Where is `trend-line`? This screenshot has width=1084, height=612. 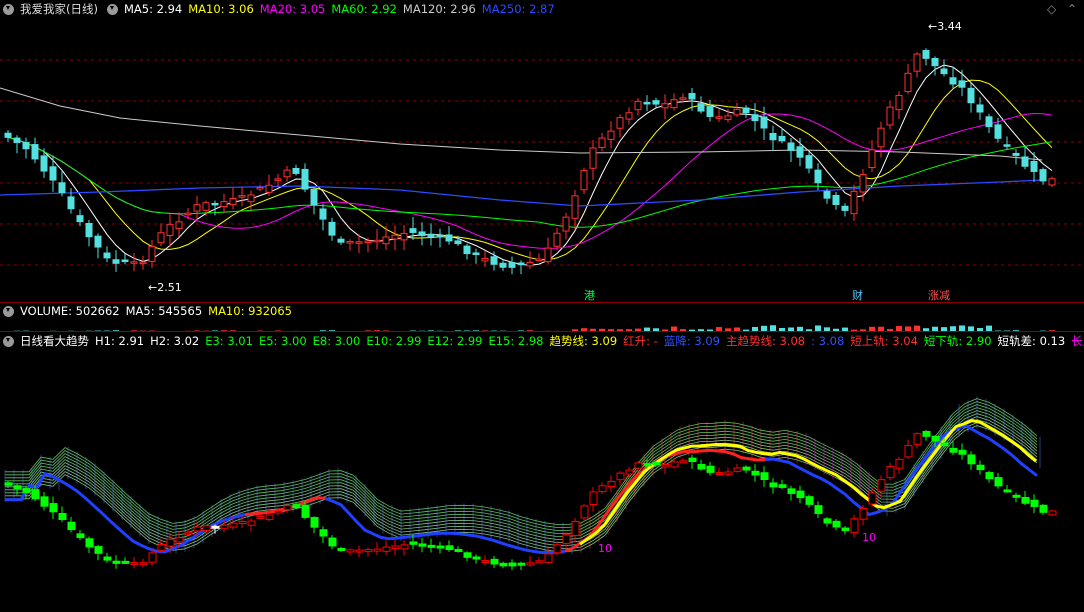 trend-line is located at coordinates (808, 482).